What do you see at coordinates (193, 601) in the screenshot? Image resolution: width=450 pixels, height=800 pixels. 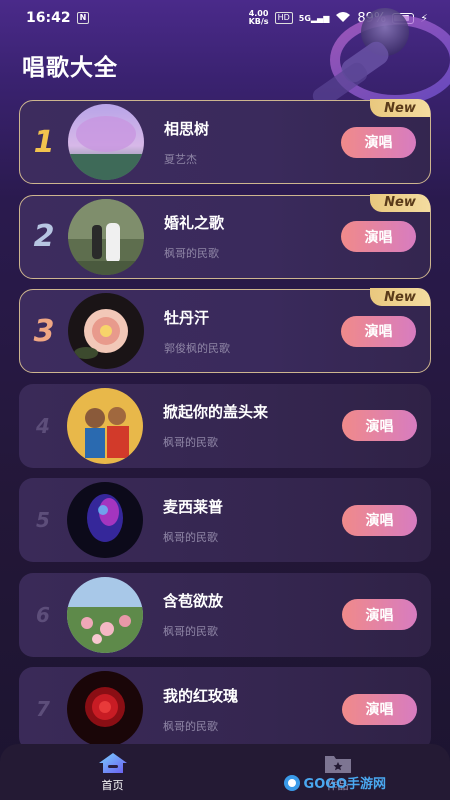 I see `song-title: 含苞欲放` at bounding box center [193, 601].